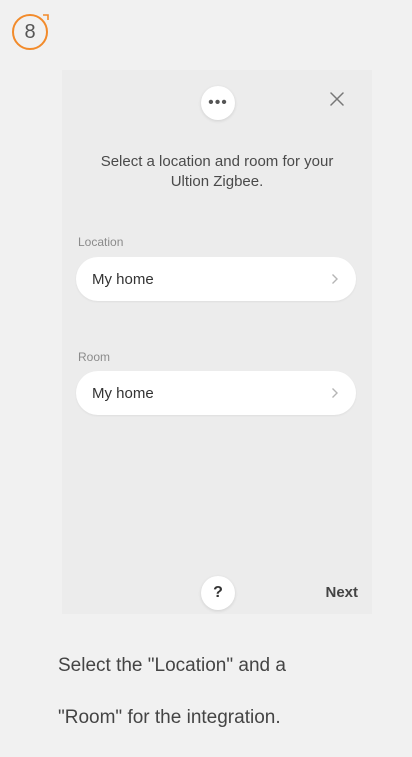  What do you see at coordinates (123, 393) in the screenshot?
I see `room-value: My home` at bounding box center [123, 393].